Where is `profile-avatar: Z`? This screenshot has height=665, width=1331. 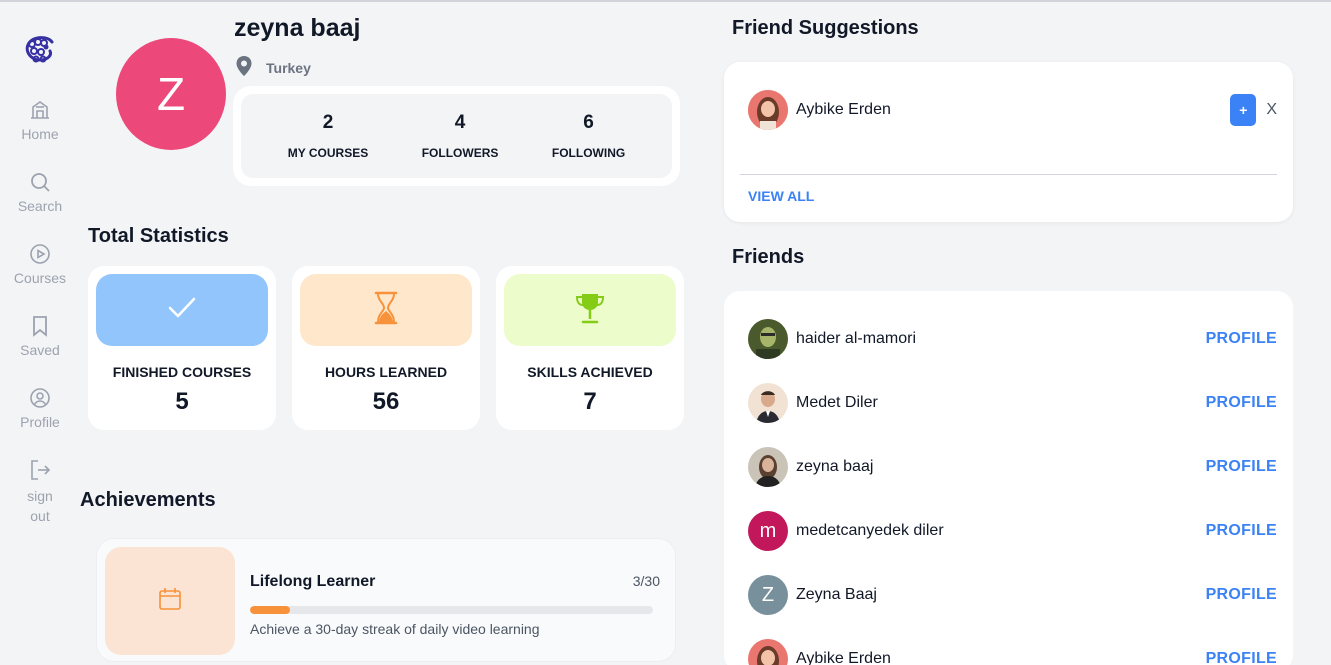
profile-avatar: Z is located at coordinates (171, 94).